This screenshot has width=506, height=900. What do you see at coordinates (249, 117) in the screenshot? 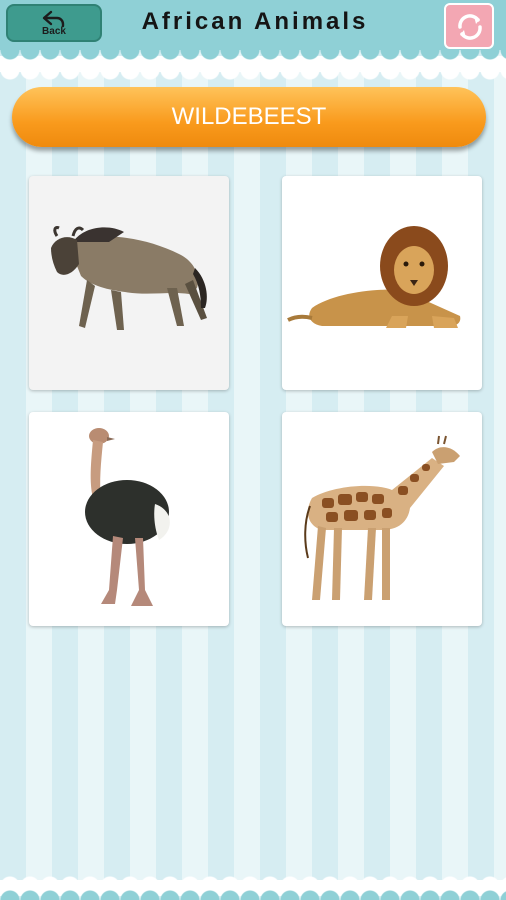
I see `answer-banner: WILDEBEEST` at bounding box center [249, 117].